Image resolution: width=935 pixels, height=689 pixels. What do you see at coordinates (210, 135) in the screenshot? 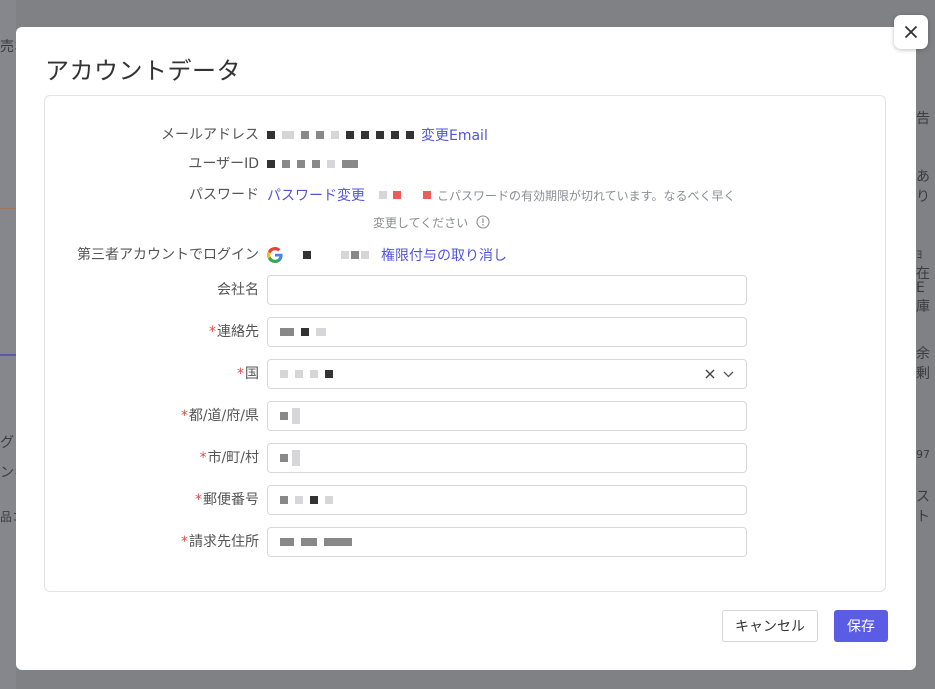
I see `email-label: メールアドレス` at bounding box center [210, 135].